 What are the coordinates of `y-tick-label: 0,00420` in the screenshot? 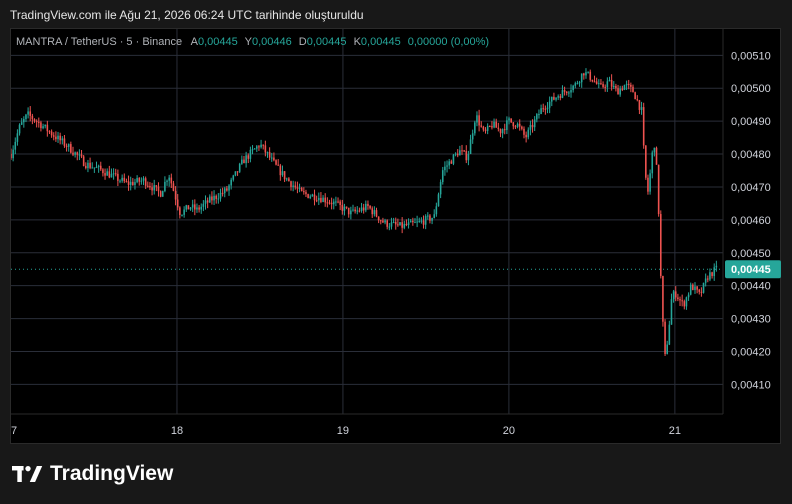 It's located at (751, 352).